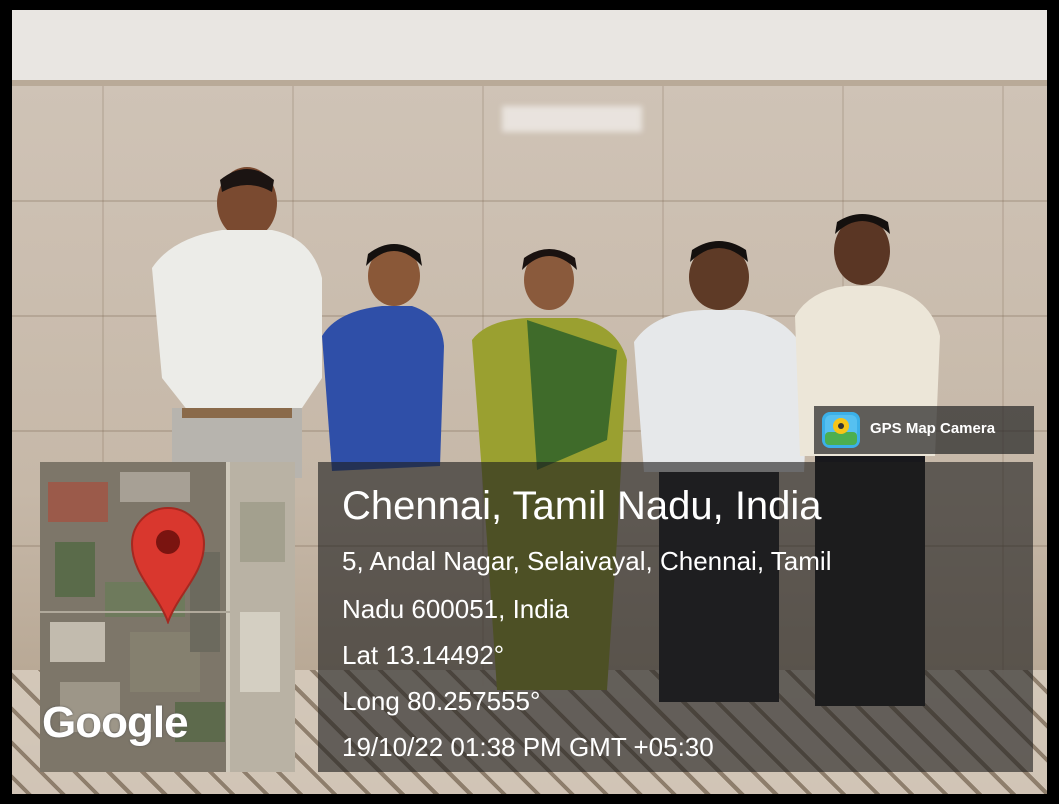 Image resolution: width=1059 pixels, height=804 pixels. I want to click on ceiling-edge, so click(529, 83).